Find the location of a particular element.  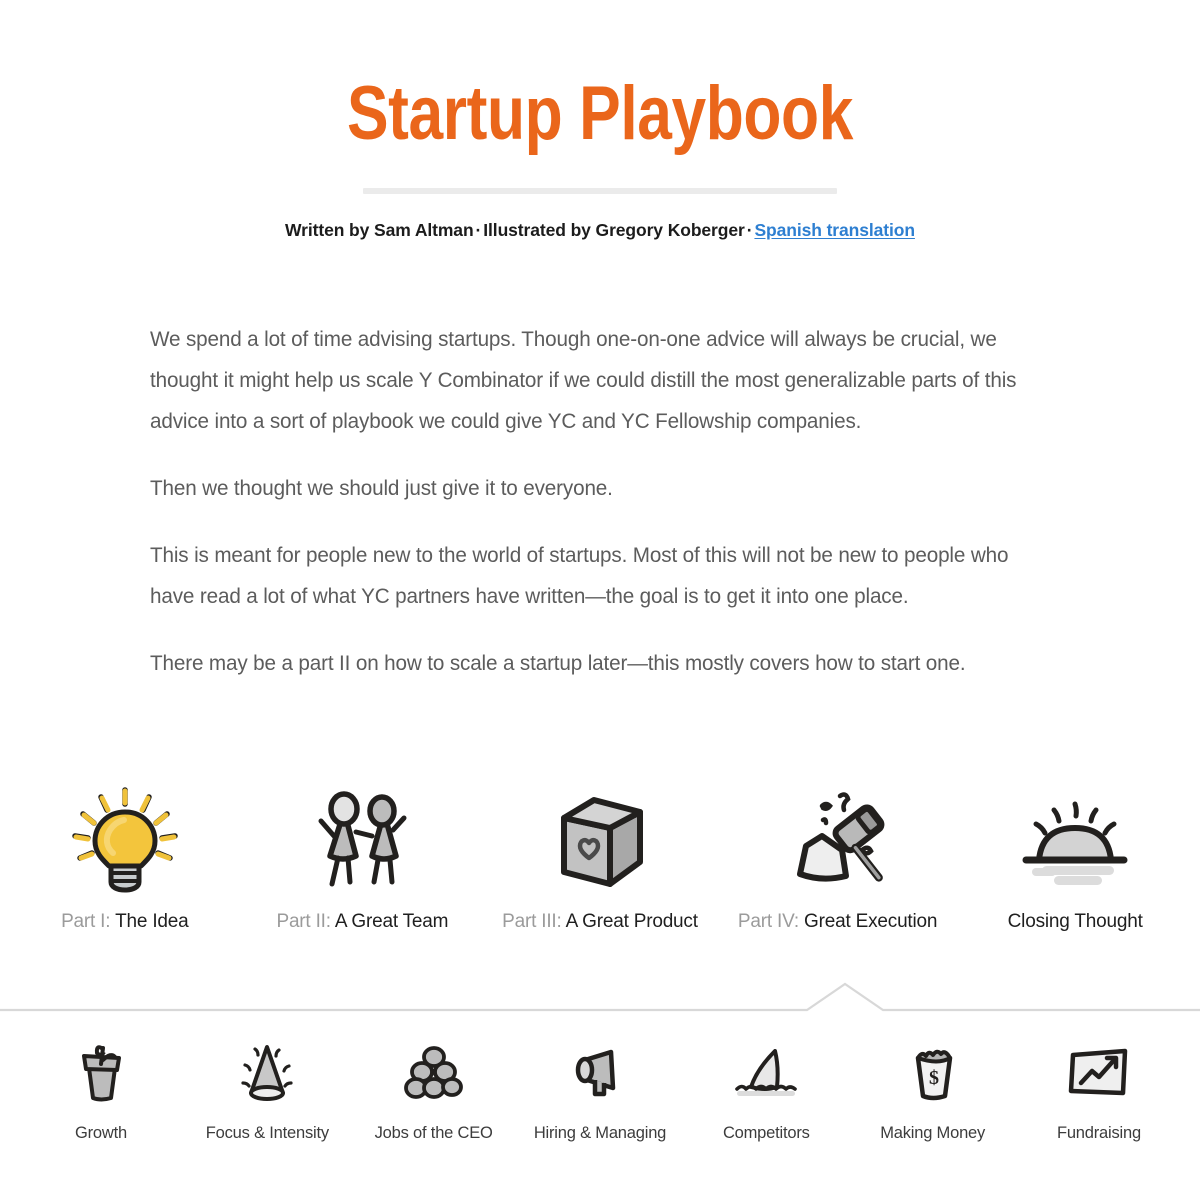

part-prefix: Part II: is located at coordinates (303, 921).